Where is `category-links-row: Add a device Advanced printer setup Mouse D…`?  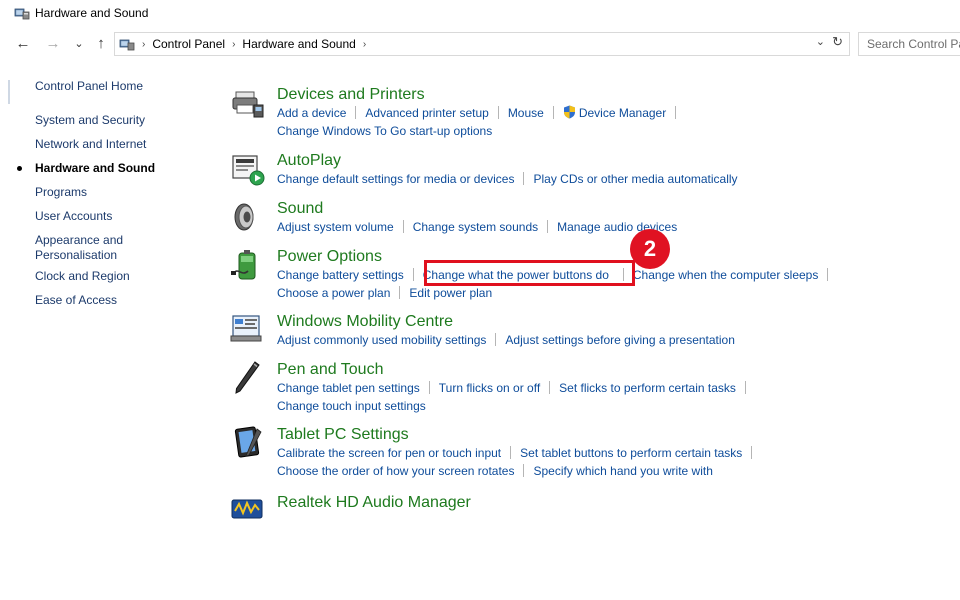 category-links-row: Add a device Advanced printer setup Mouse D… is located at coordinates (481, 113).